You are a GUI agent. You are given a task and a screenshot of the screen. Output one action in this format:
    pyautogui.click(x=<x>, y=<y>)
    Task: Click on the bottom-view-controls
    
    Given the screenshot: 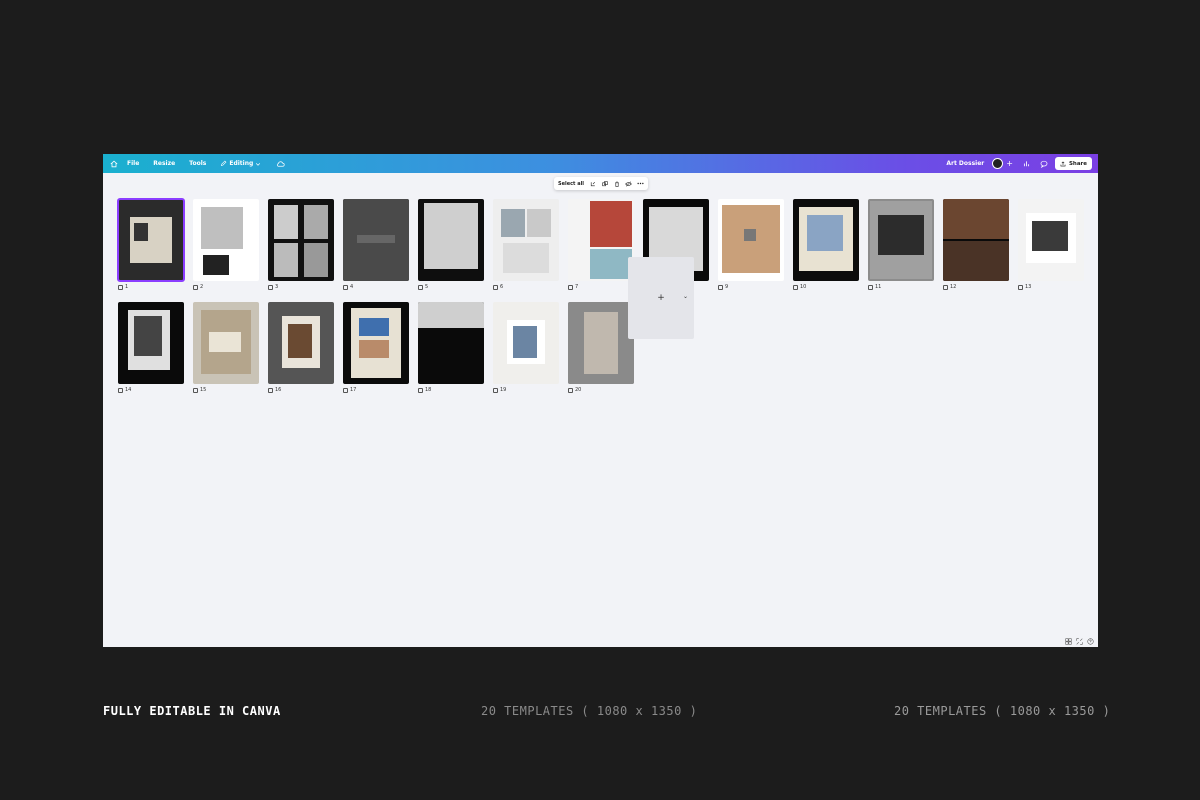 What is the action you would take?
    pyautogui.click(x=1079, y=641)
    